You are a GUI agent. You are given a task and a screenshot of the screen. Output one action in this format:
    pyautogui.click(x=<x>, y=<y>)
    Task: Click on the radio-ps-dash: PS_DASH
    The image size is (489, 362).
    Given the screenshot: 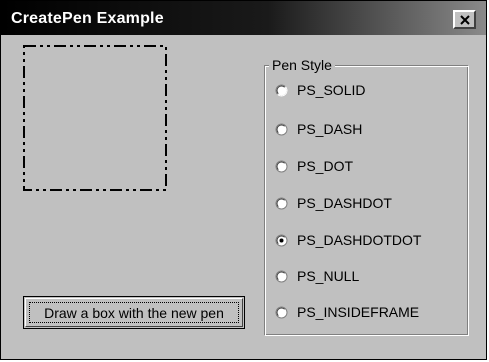 What is the action you would take?
    pyautogui.click(x=318, y=129)
    